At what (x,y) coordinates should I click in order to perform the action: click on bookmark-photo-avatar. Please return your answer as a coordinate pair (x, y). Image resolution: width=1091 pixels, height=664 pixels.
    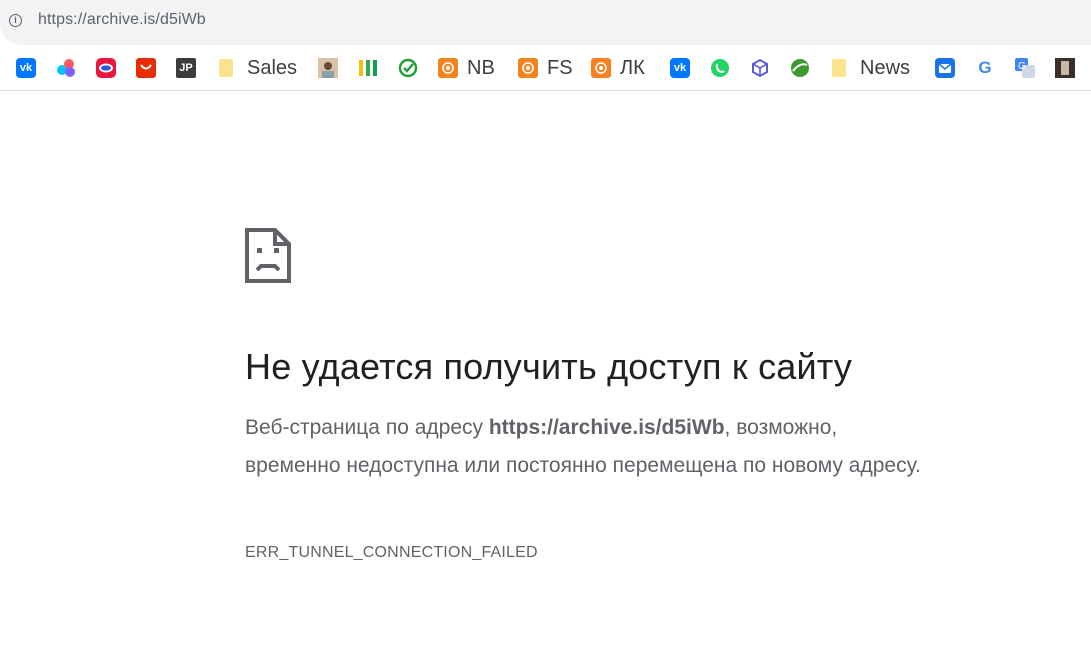
    Looking at the image, I should click on (328, 68).